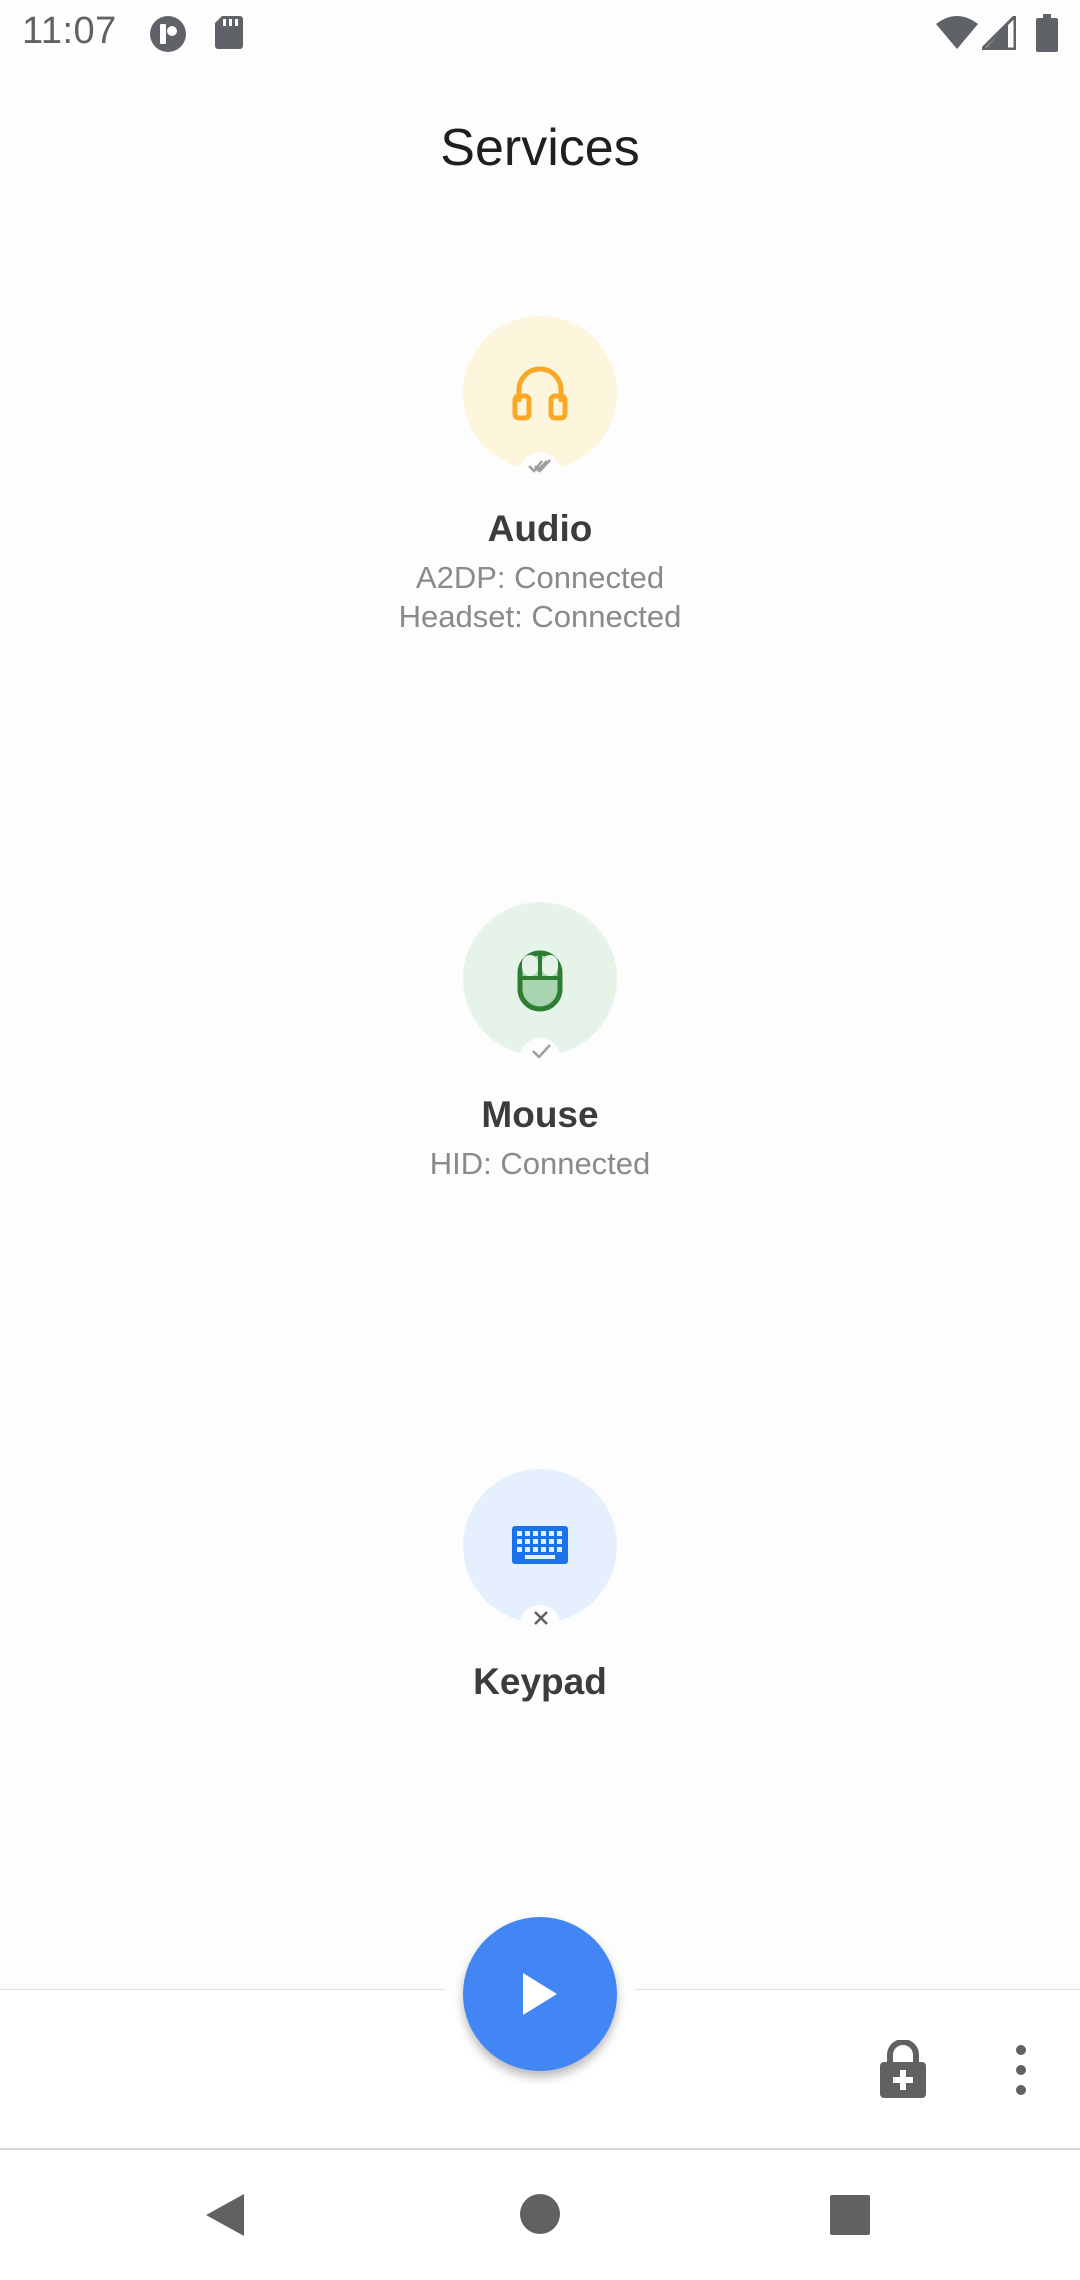 This screenshot has height=2280, width=1080. Describe the element at coordinates (541, 1051) in the screenshot. I see `check-icon` at that location.